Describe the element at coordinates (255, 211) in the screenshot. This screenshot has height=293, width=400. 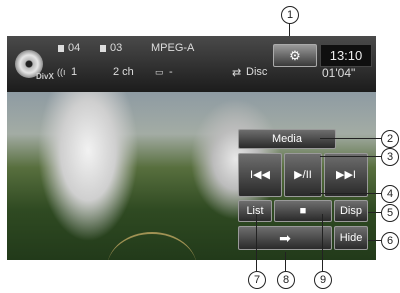
I see `list-button: List` at that location.